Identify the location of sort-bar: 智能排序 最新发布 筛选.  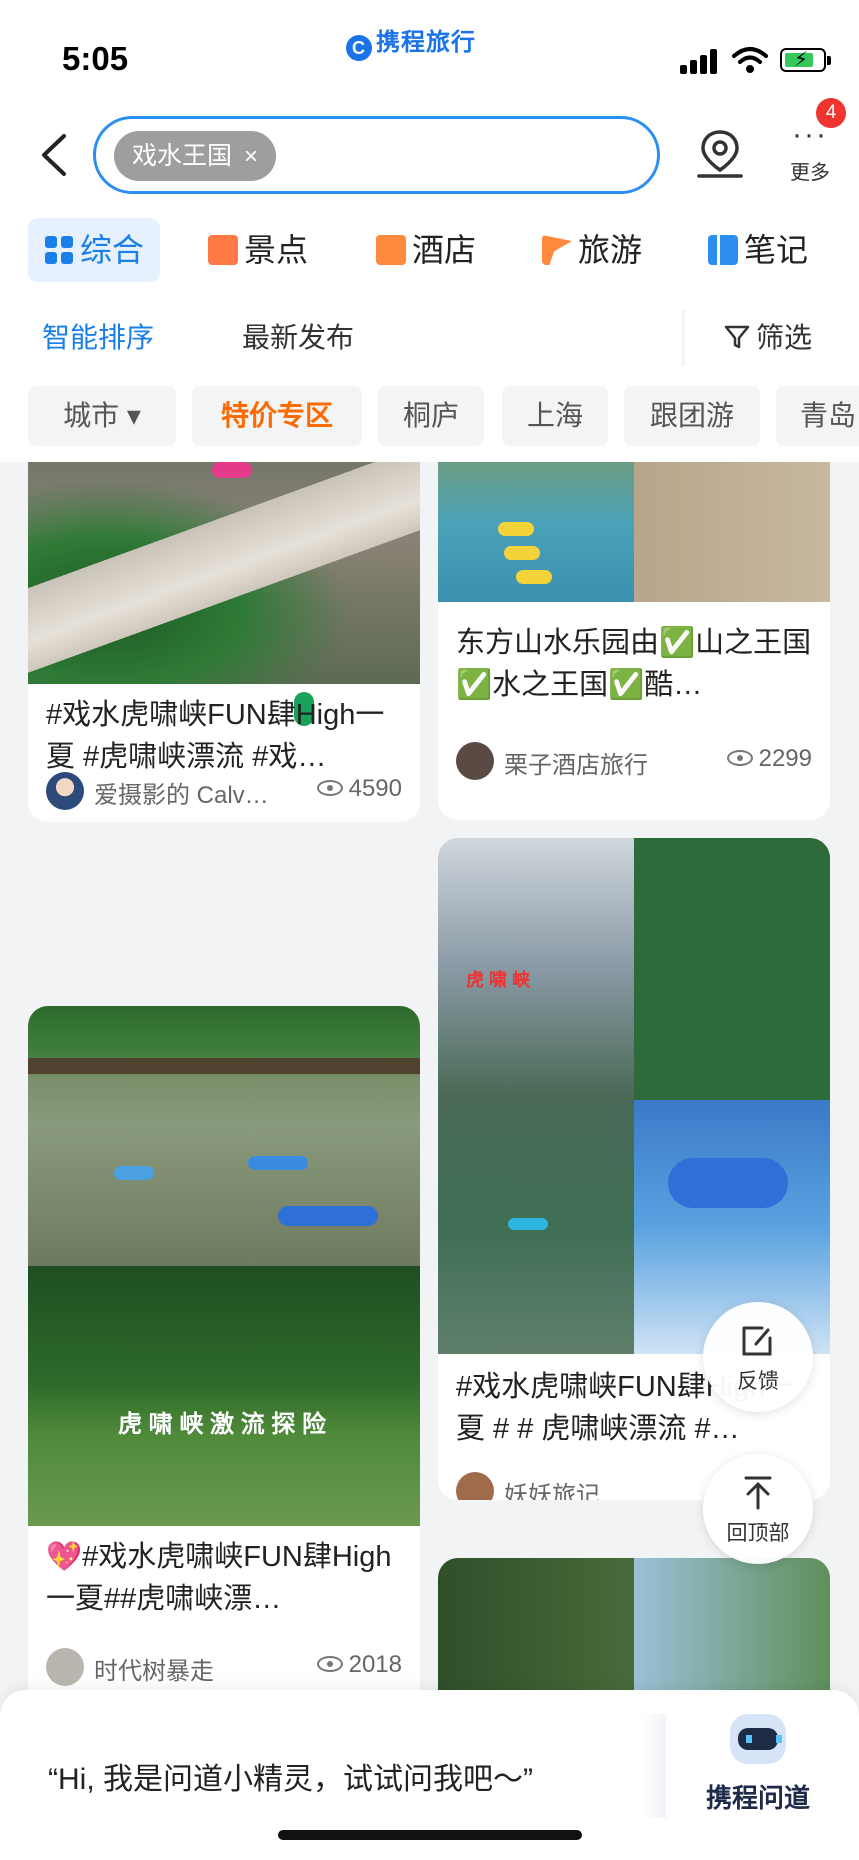
(429, 336).